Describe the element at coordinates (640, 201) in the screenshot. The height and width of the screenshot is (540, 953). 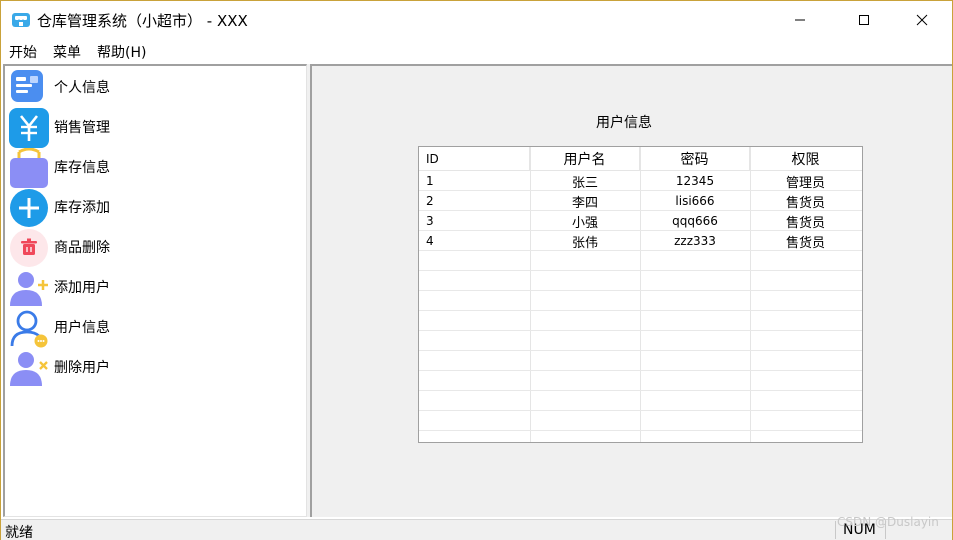
I see `table-row: 2 李四 lisi666 售货员` at that location.